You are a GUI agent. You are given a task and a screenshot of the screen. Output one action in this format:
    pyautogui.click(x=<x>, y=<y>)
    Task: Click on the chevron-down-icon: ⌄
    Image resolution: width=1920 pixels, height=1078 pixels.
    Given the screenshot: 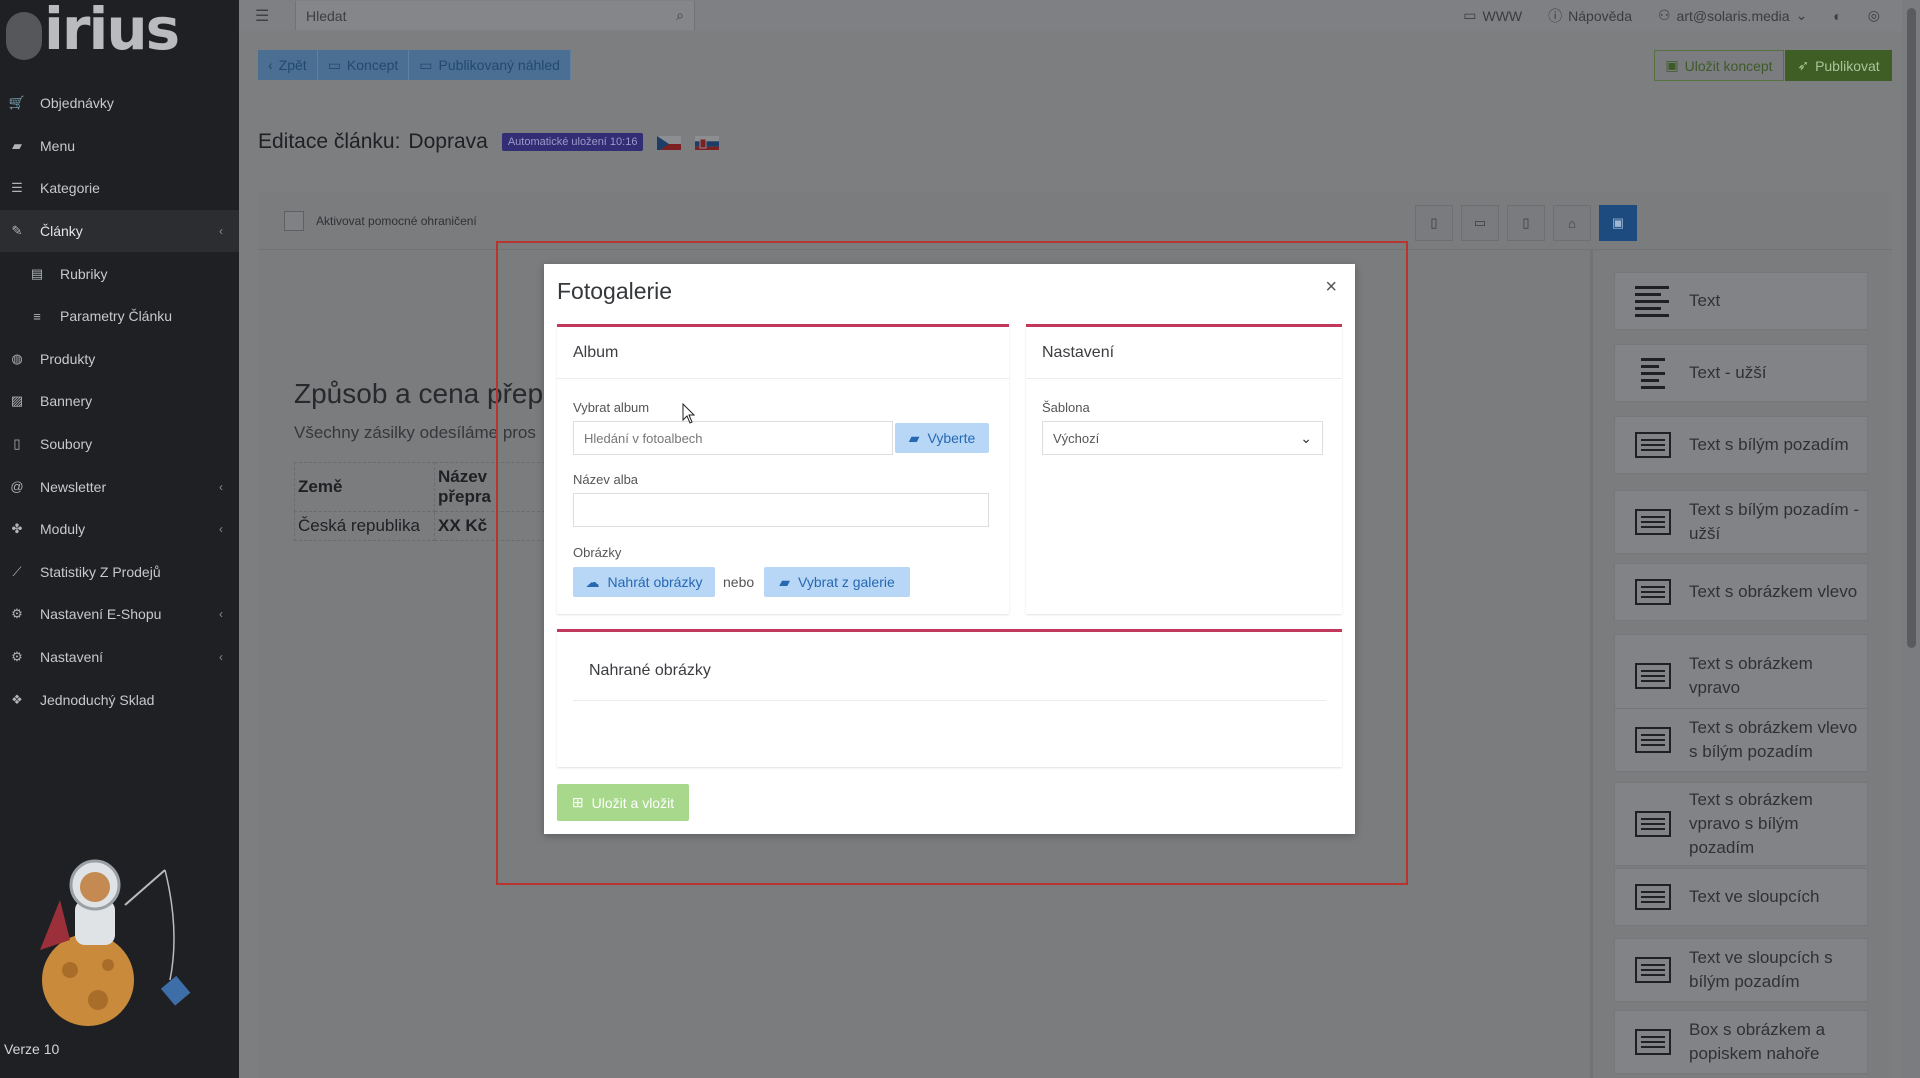 What is the action you would take?
    pyautogui.click(x=1306, y=437)
    